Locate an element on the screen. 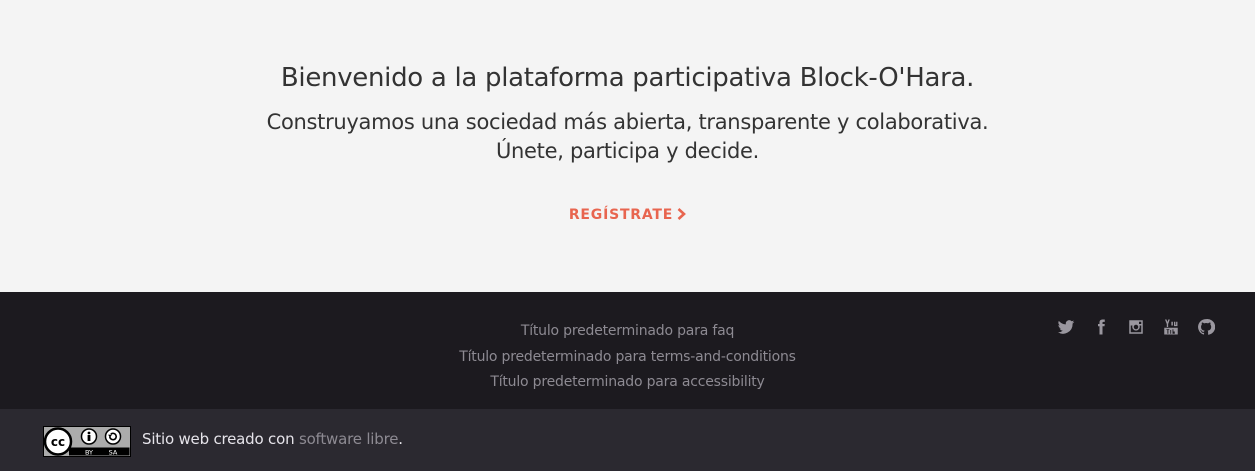 This screenshot has width=1255, height=471. facebook-icon is located at coordinates (1101, 327).